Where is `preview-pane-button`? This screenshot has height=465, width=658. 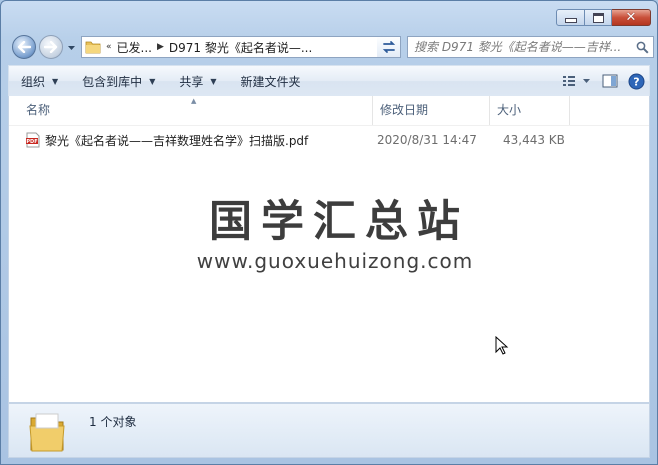
preview-pane-button is located at coordinates (610, 81).